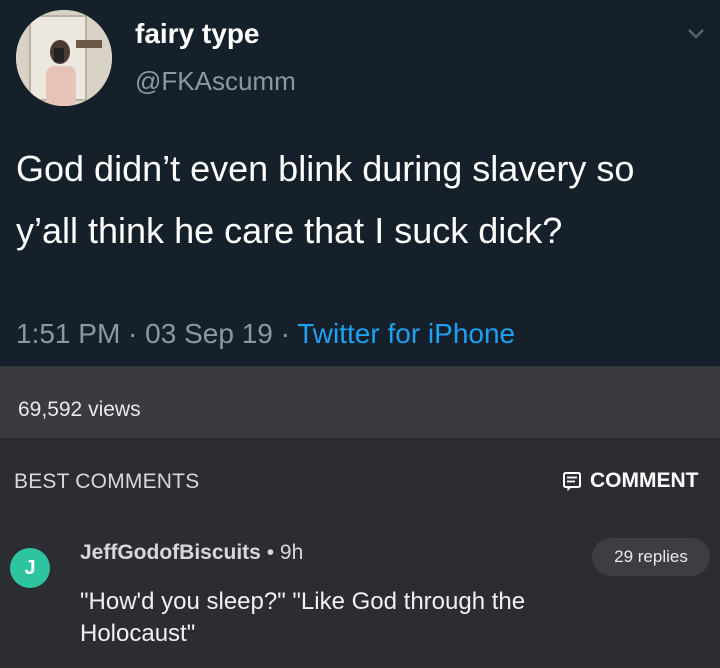 This screenshot has height=668, width=720. Describe the element at coordinates (215, 81) in the screenshot. I see `tweet-author-handle: @FKAscumm` at that location.